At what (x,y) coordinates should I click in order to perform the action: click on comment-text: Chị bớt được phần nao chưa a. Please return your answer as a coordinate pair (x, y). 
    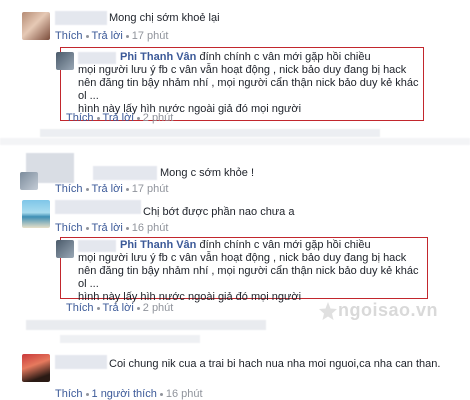
    Looking at the image, I should click on (219, 212).